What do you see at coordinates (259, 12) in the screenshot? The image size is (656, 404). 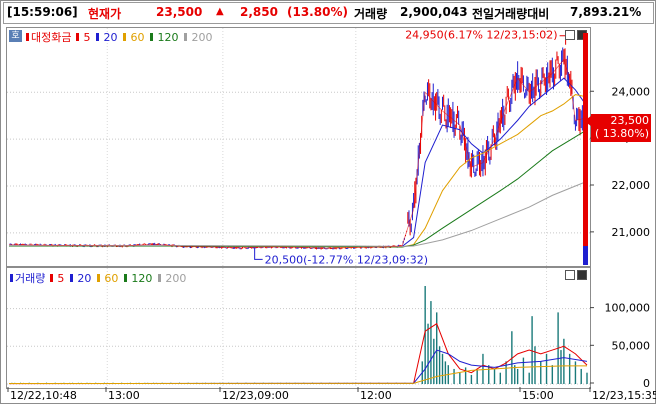 I see `price-change: 2,850` at bounding box center [259, 12].